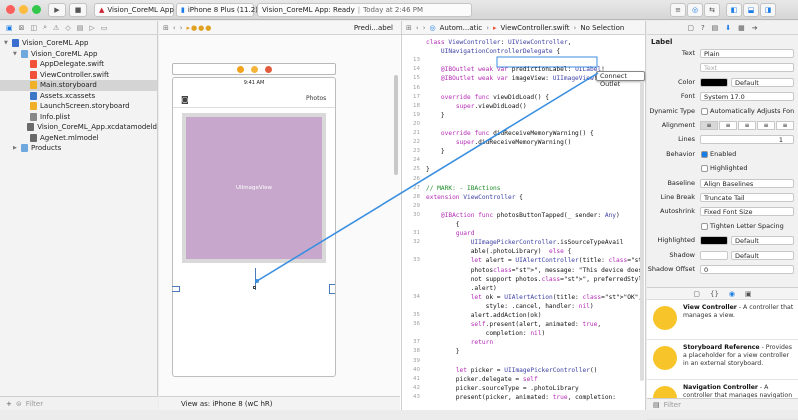 This screenshot has height=420, width=798. Describe the element at coordinates (377, 28) in the screenshot. I see `ib-breadcrumb-label: Predi...abel` at that location.